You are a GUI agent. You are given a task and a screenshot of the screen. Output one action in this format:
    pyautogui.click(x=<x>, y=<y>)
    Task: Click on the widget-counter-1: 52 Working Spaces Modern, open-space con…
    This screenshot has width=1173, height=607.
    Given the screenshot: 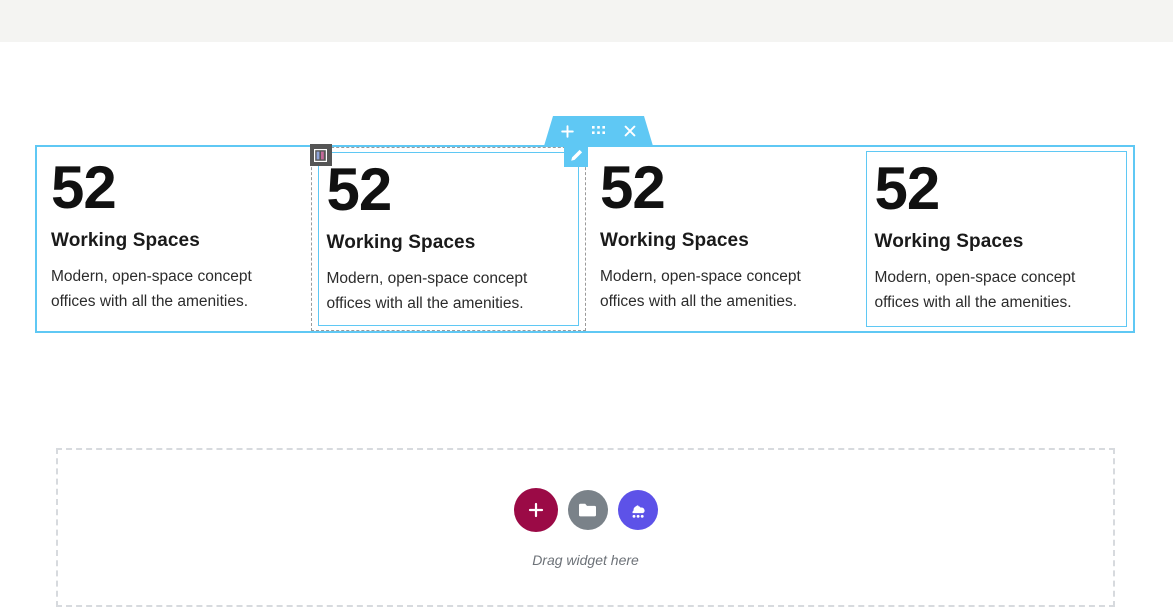 What is the action you would take?
    pyautogui.click(x=174, y=239)
    